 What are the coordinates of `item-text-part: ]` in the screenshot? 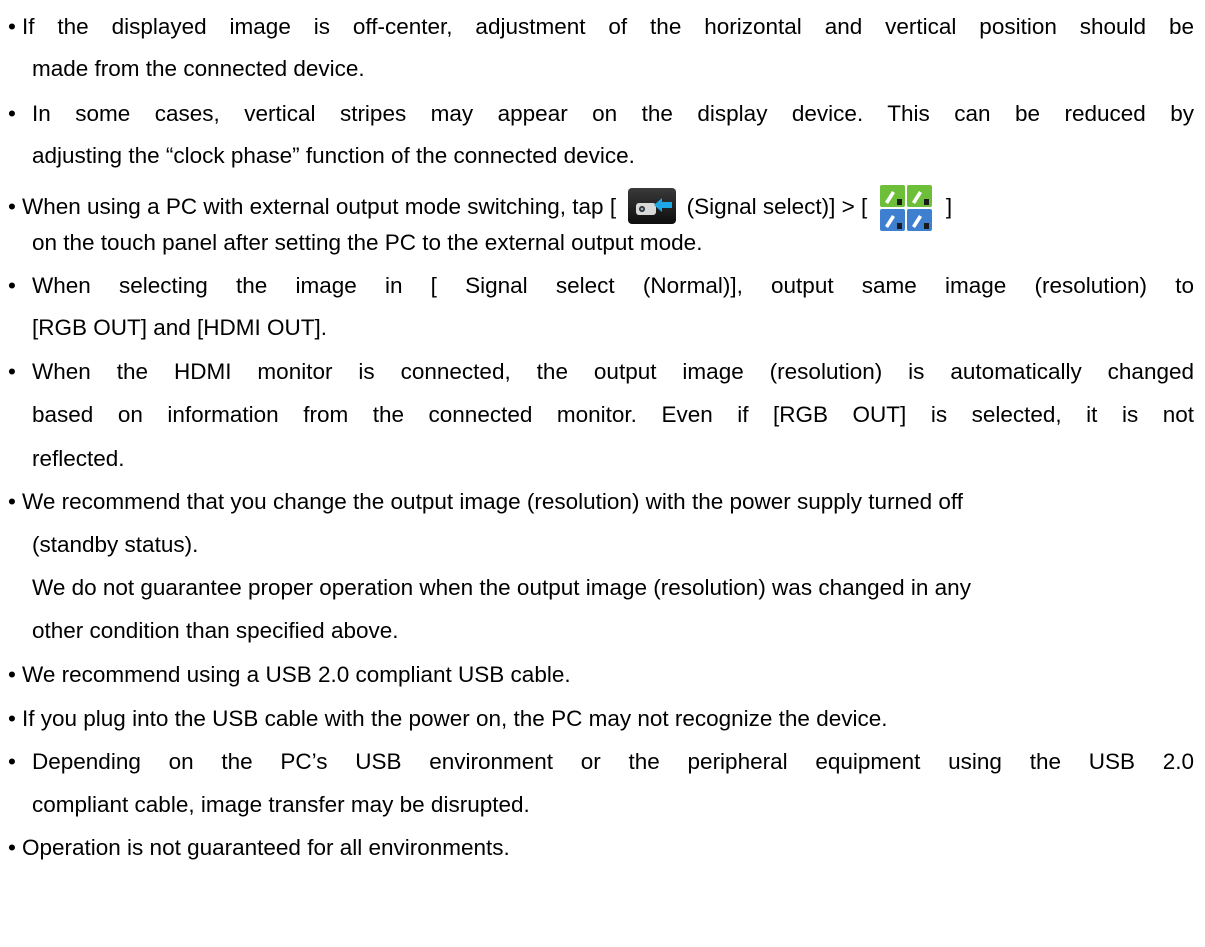 It's located at (949, 206).